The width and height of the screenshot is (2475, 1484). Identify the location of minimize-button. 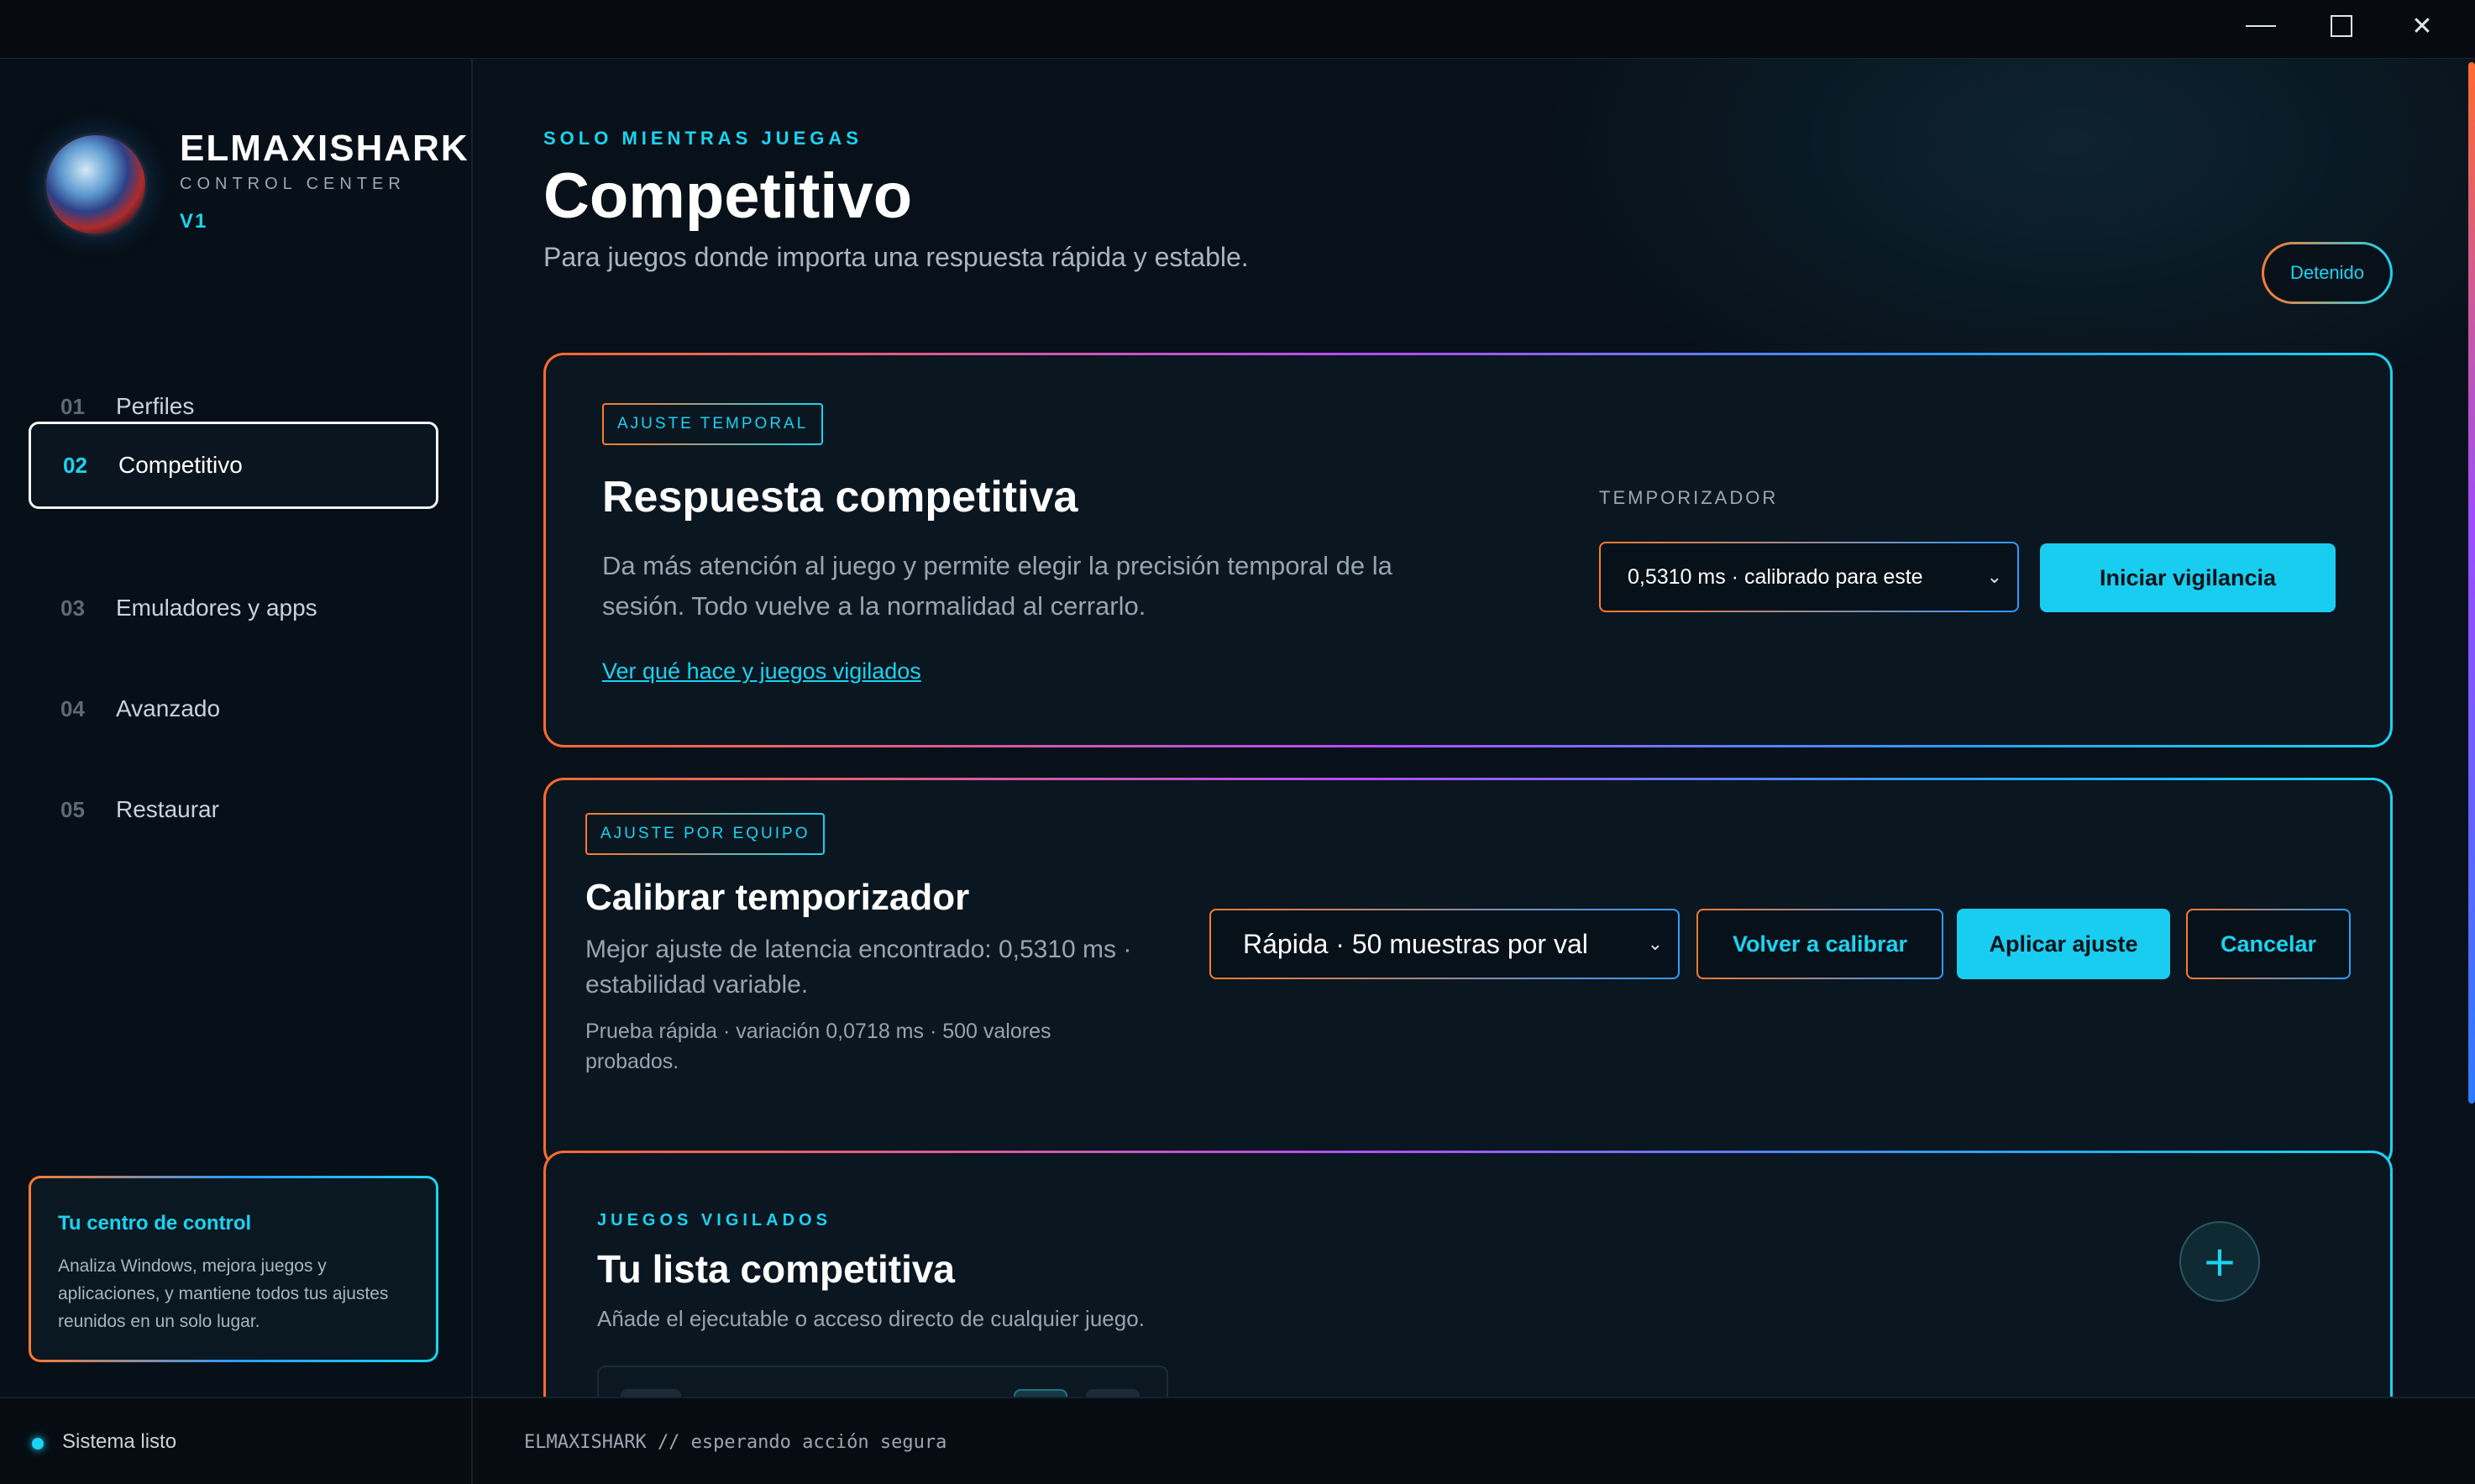
(2261, 26).